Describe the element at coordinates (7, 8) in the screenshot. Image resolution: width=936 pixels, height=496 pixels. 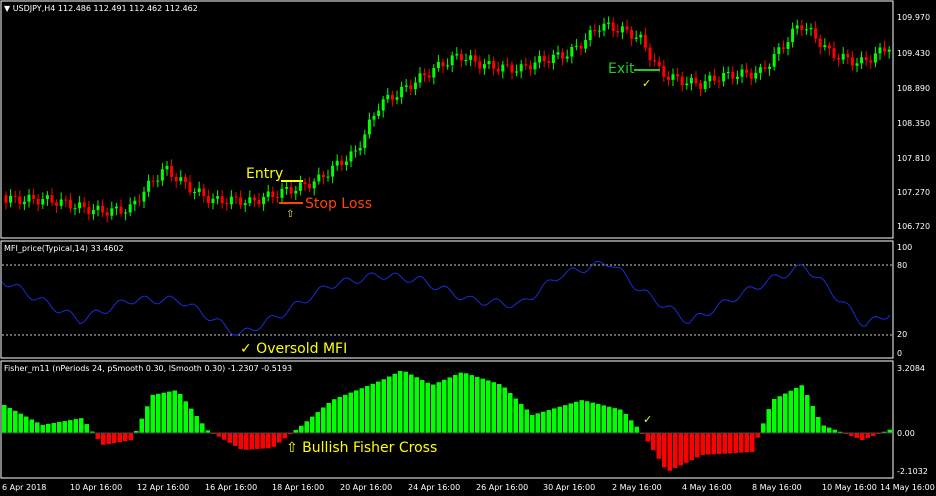
I see `collapse-triangle-icon: ▼` at that location.